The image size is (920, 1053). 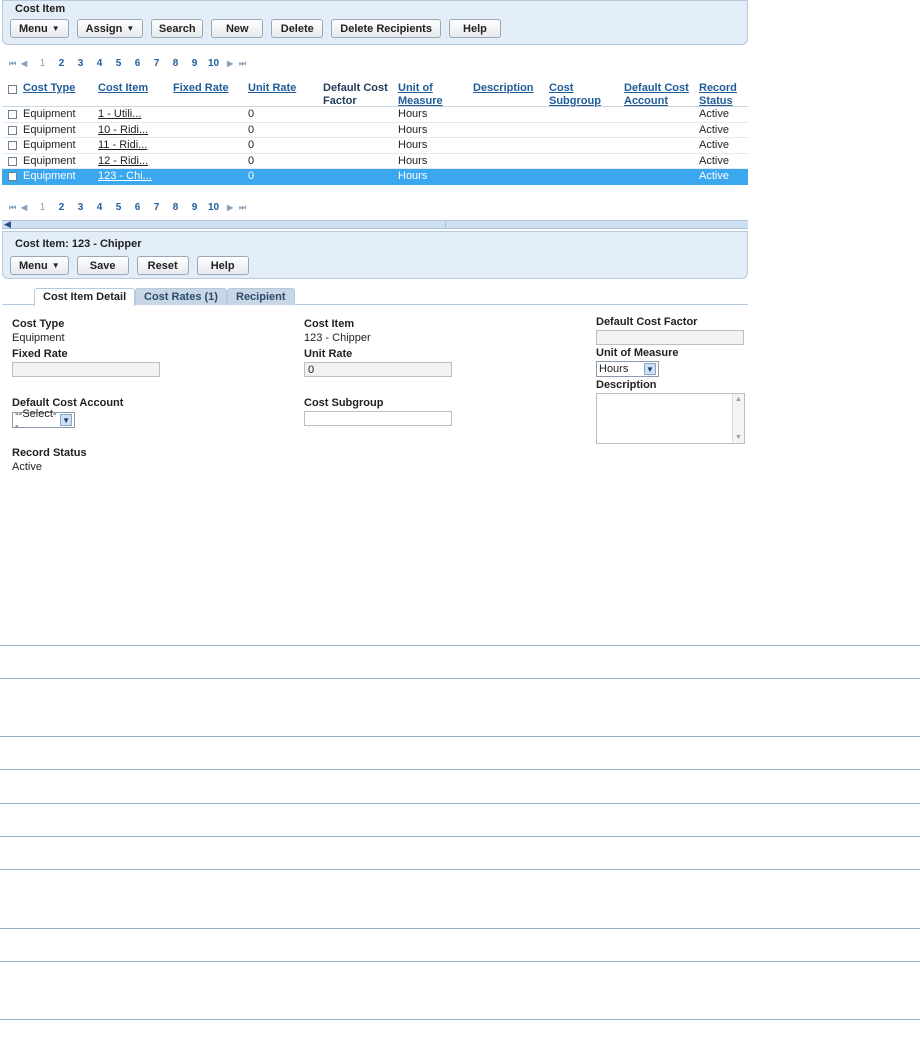 What do you see at coordinates (85, 297) in the screenshot?
I see `tab-cost-item-detail: Cost Item Detail` at bounding box center [85, 297].